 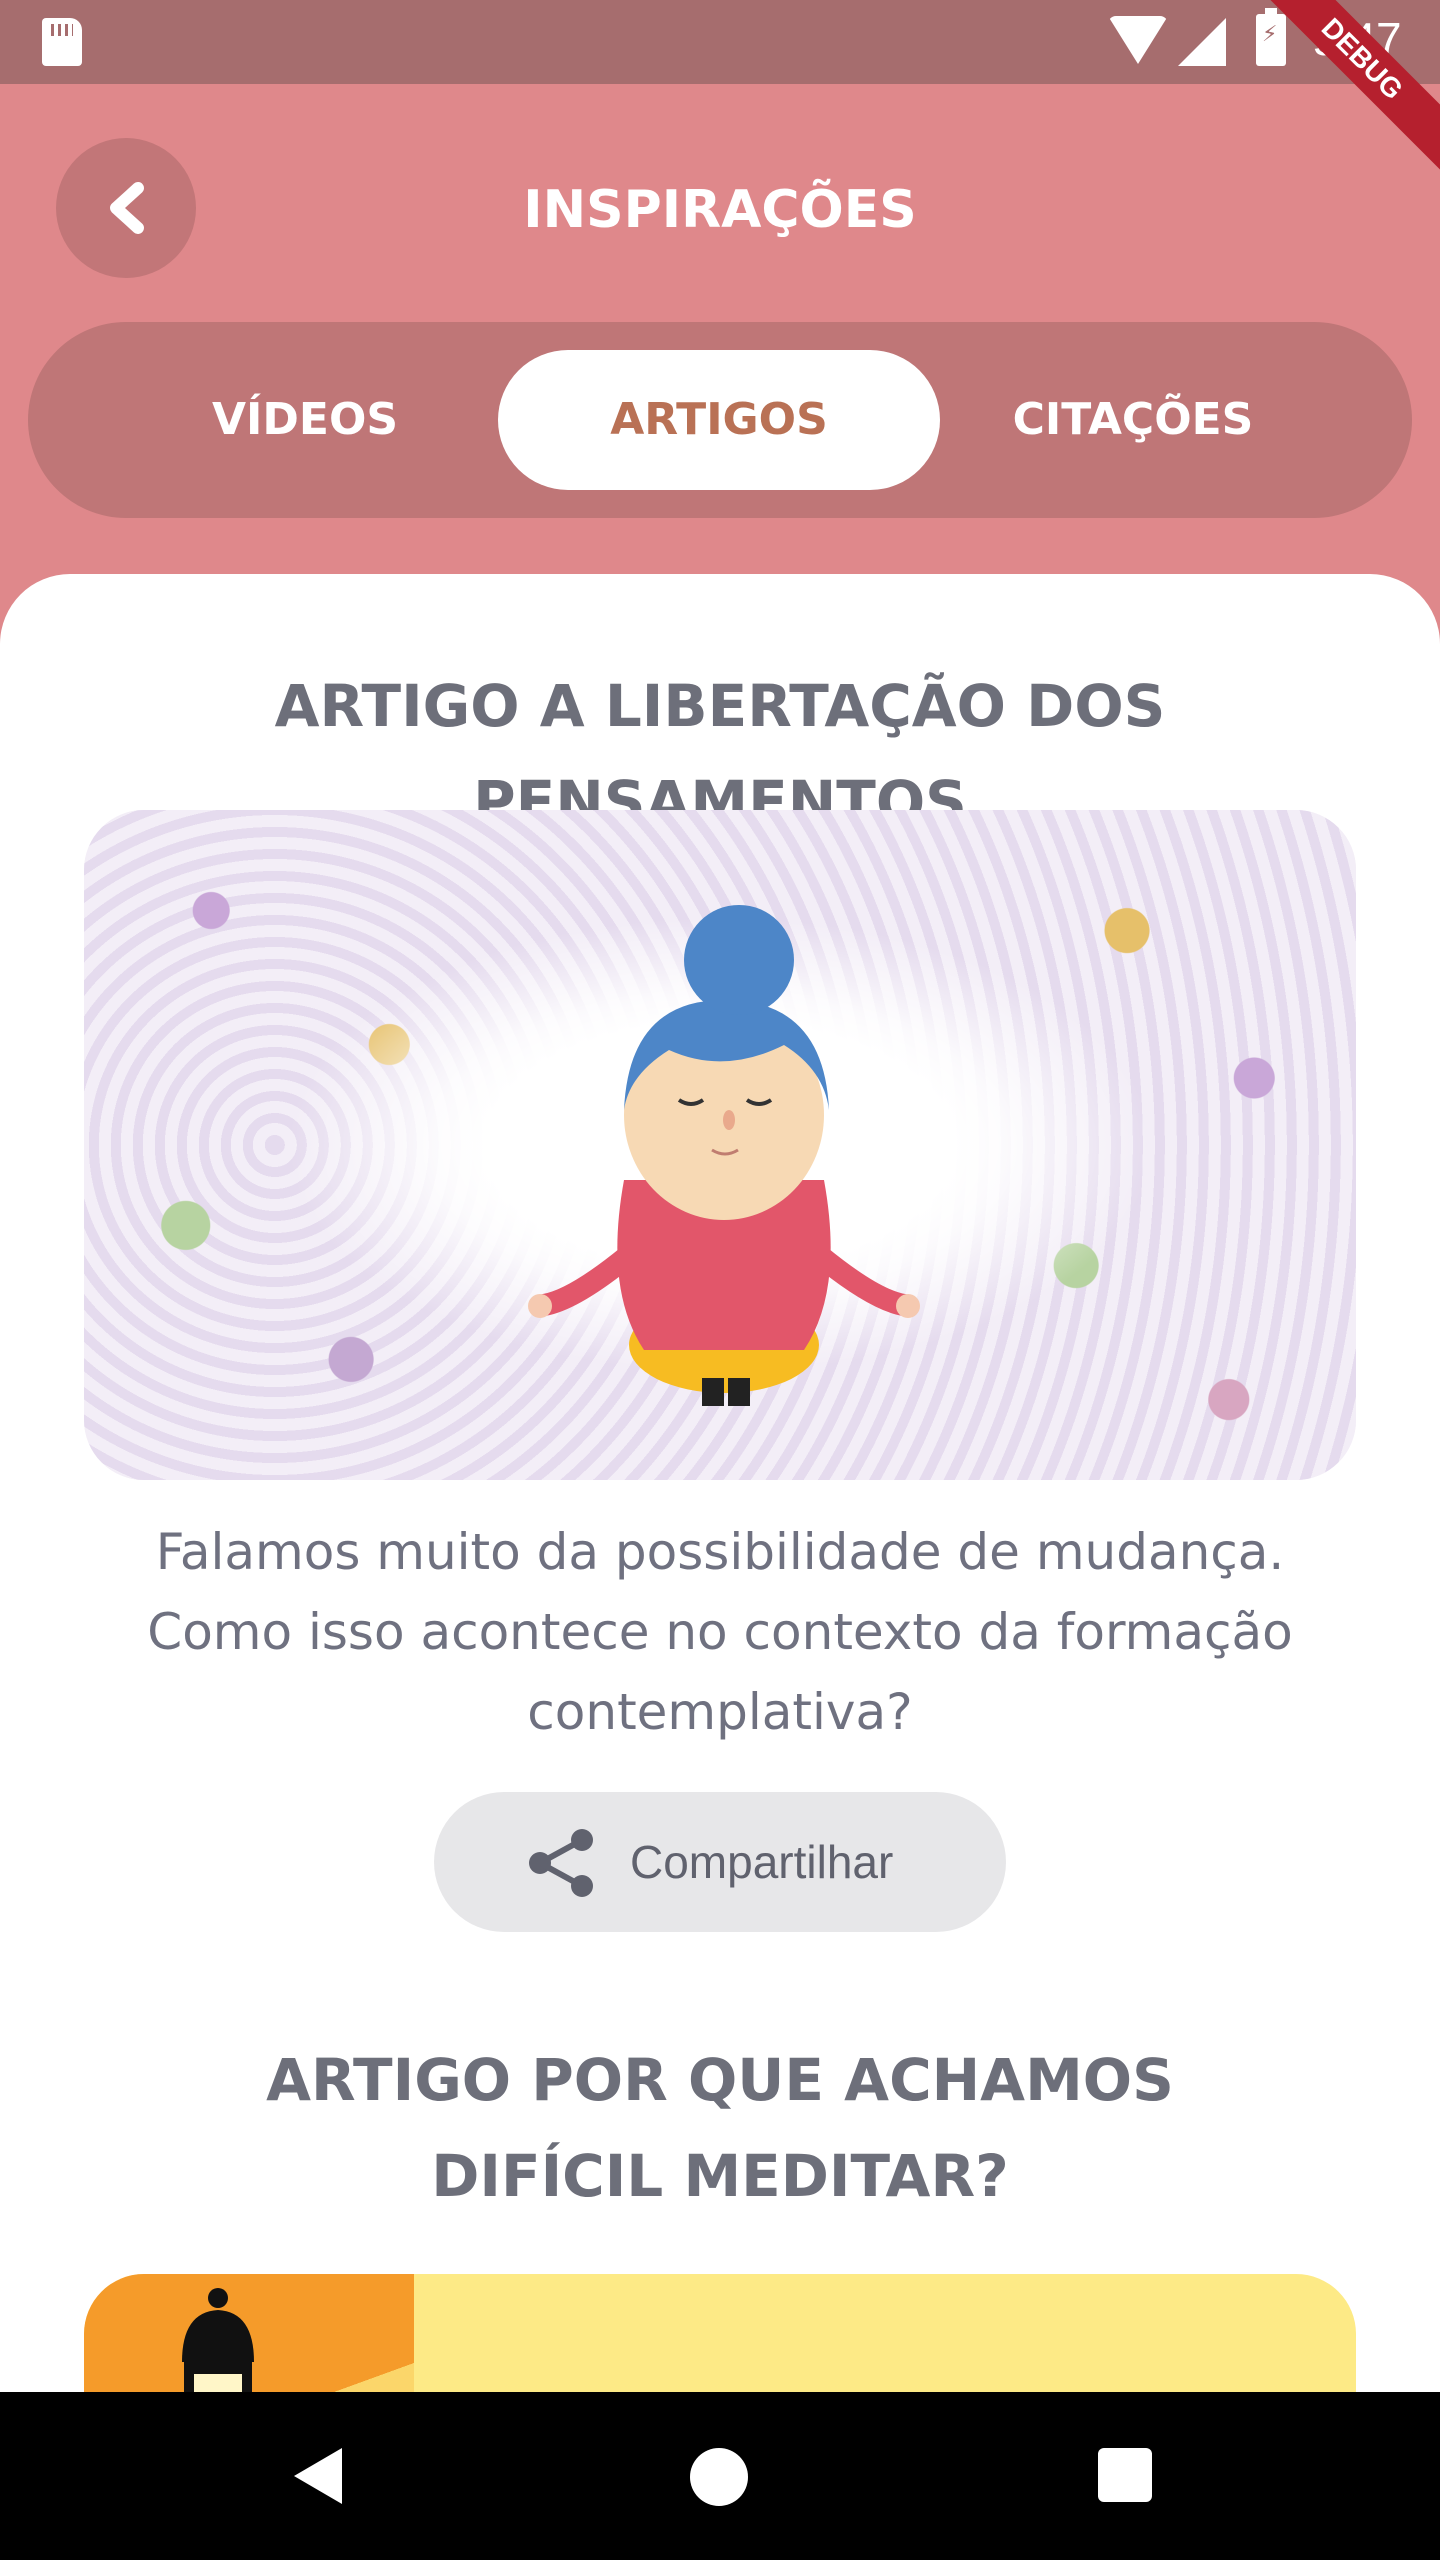 I want to click on system-nav-bar, so click(x=720, y=2476).